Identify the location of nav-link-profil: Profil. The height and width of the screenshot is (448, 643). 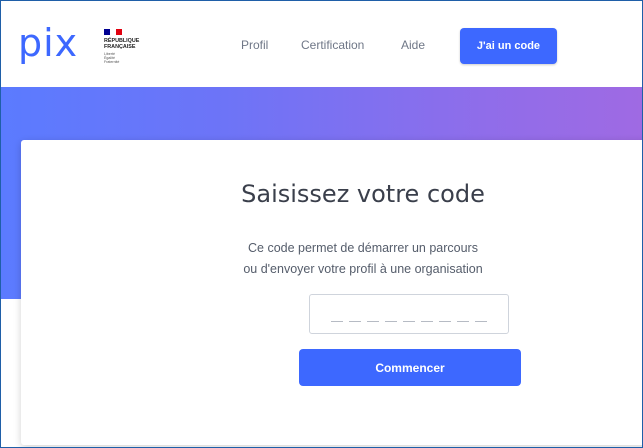
(254, 45).